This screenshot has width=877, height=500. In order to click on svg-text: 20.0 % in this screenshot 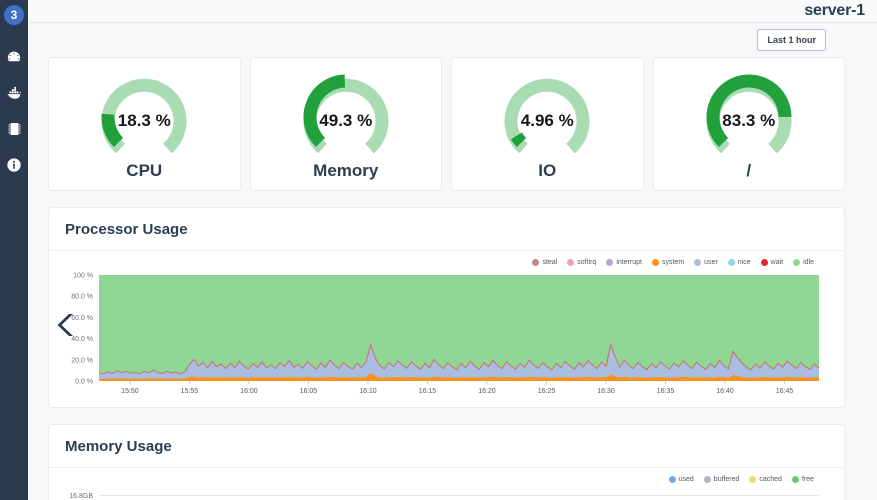, I will do `click(82, 360)`.